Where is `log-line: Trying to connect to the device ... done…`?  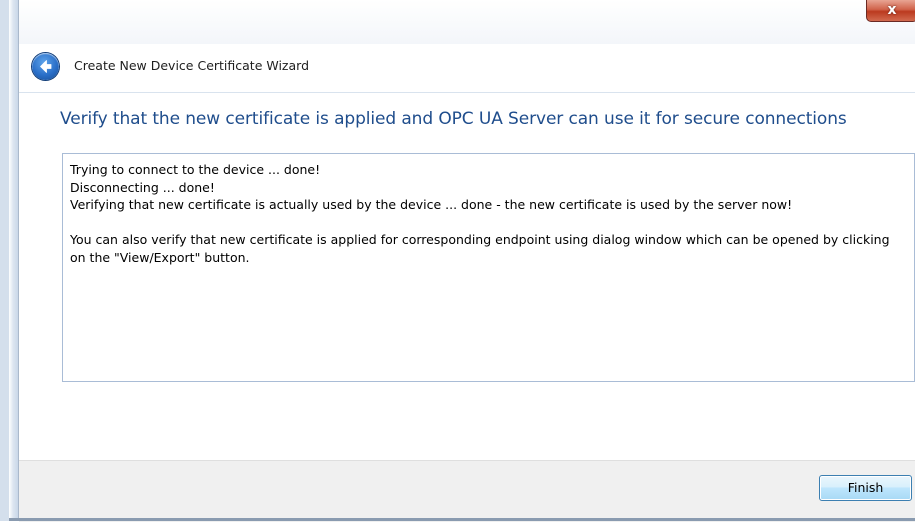
log-line: Trying to connect to the device ... done… is located at coordinates (195, 169).